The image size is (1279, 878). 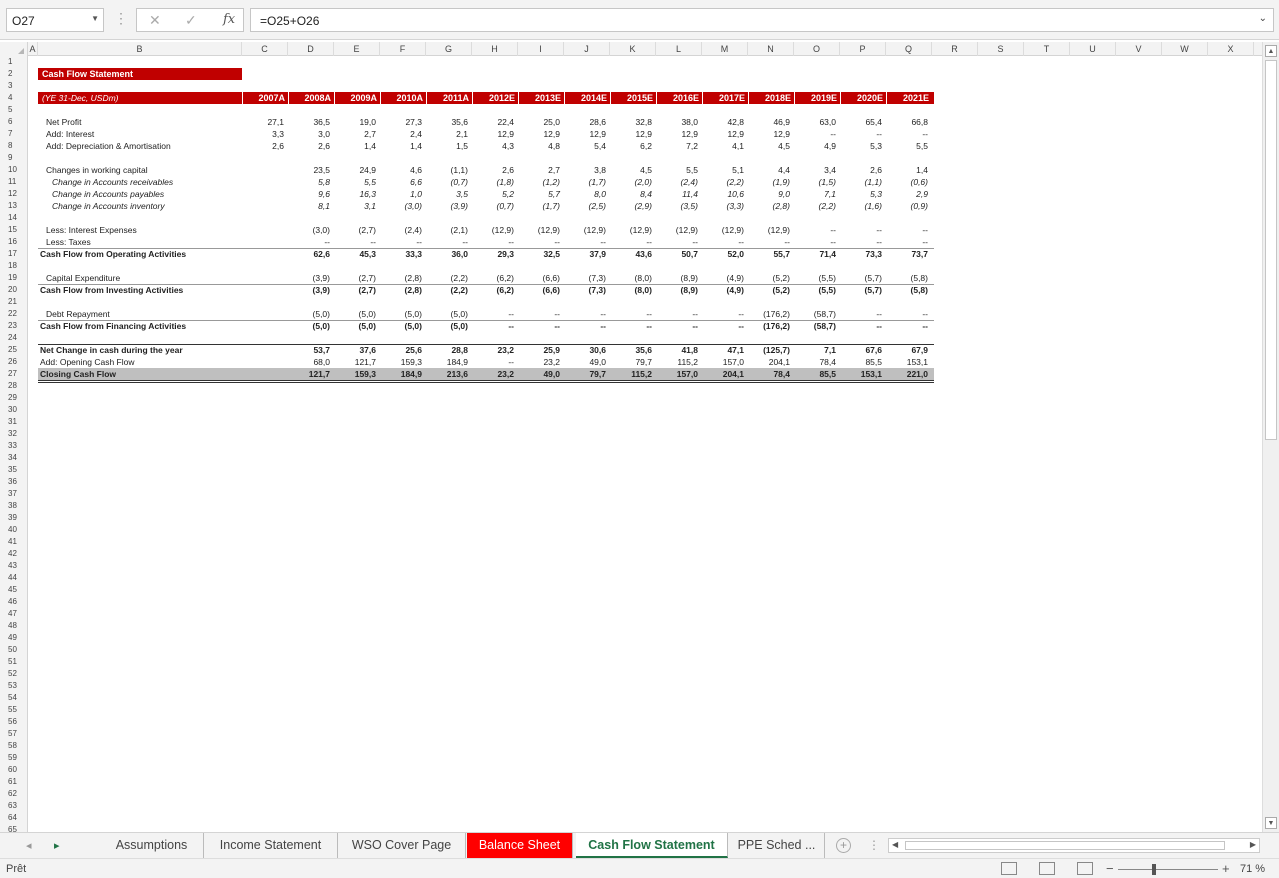 I want to click on row-header: 64, so click(x=14, y=818).